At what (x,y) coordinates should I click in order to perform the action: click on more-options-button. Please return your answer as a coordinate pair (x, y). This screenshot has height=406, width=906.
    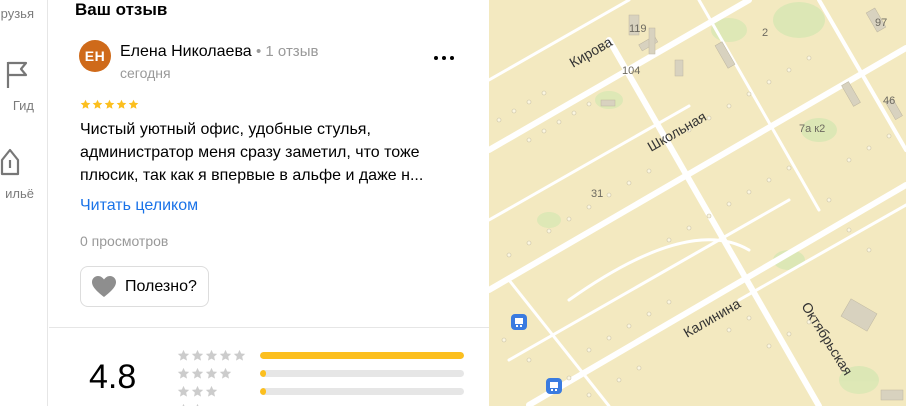
    Looking at the image, I should click on (444, 58).